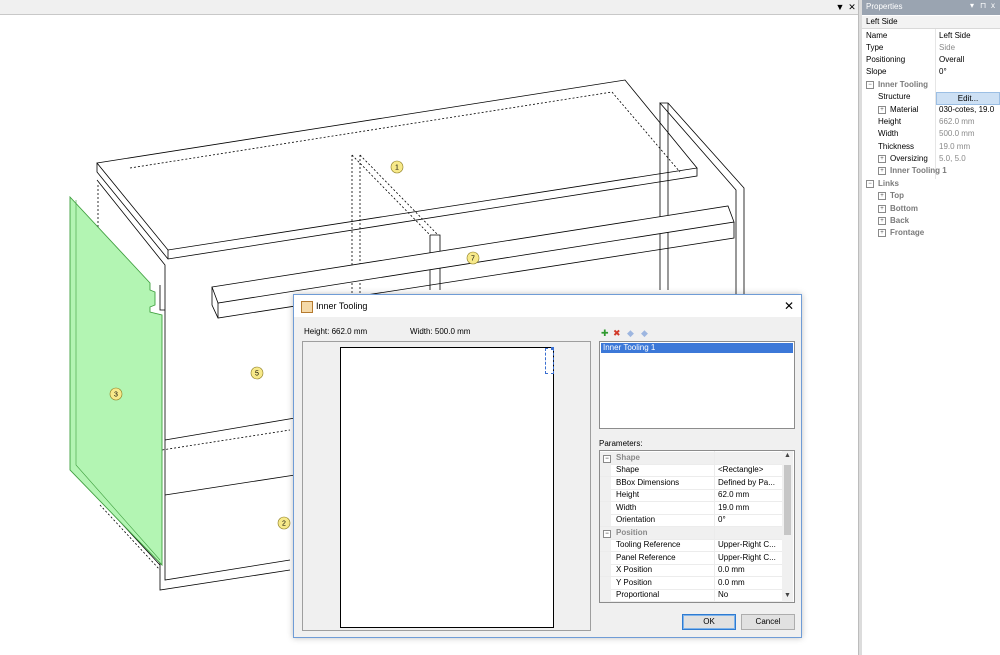 The image size is (1000, 655). What do you see at coordinates (430, 7) in the screenshot?
I see `viewport-toolbar: ▼ ✕` at bounding box center [430, 7].